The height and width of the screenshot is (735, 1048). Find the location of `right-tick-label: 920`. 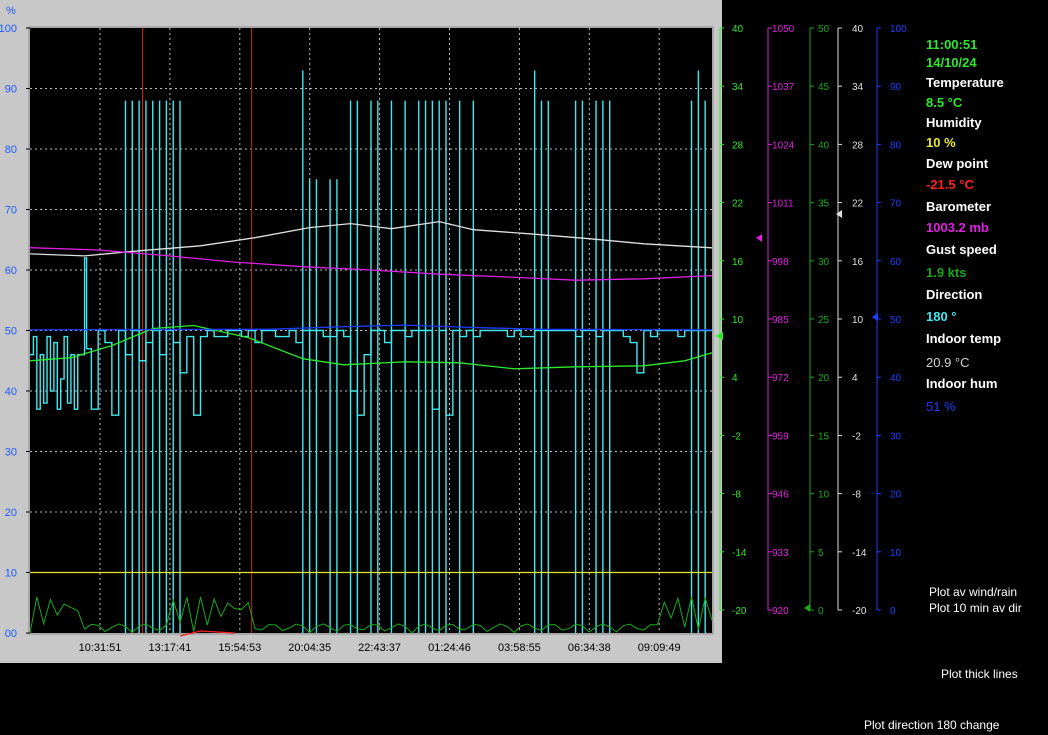

right-tick-label: 920 is located at coordinates (780, 611).